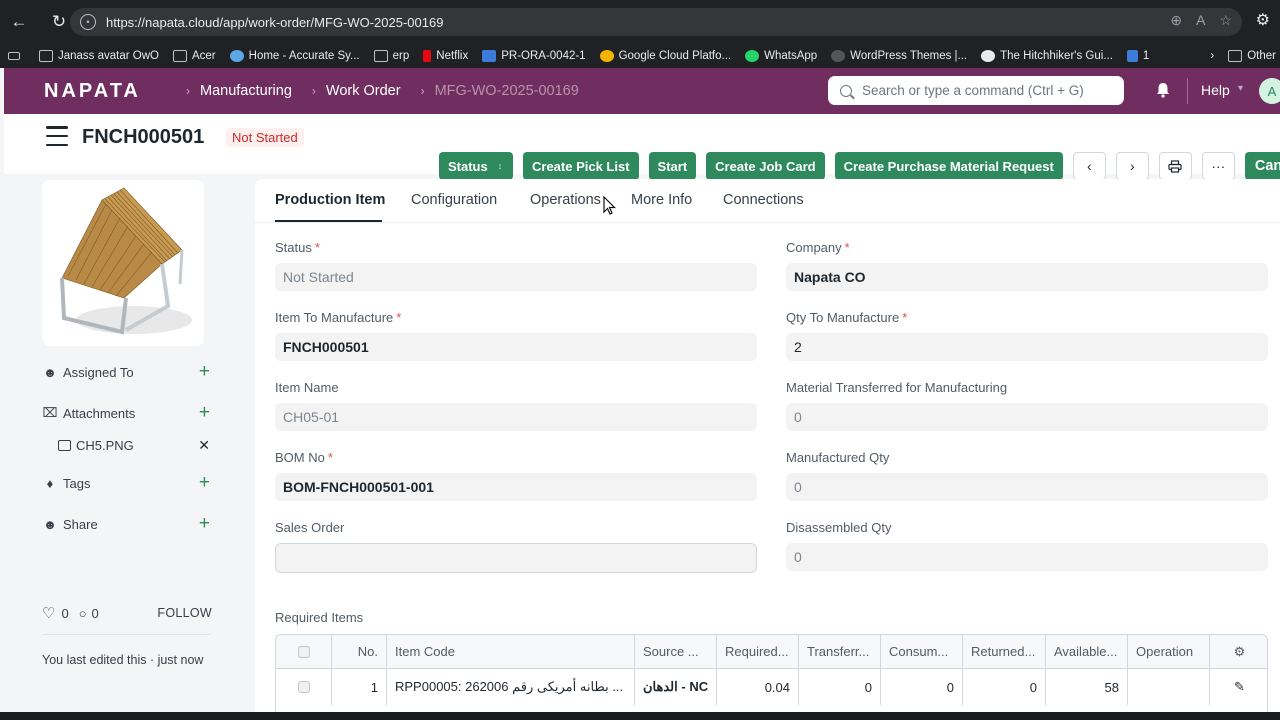 The image size is (1280, 720). Describe the element at coordinates (581, 166) in the screenshot. I see `create-pick-list-button: Create Pick List` at that location.